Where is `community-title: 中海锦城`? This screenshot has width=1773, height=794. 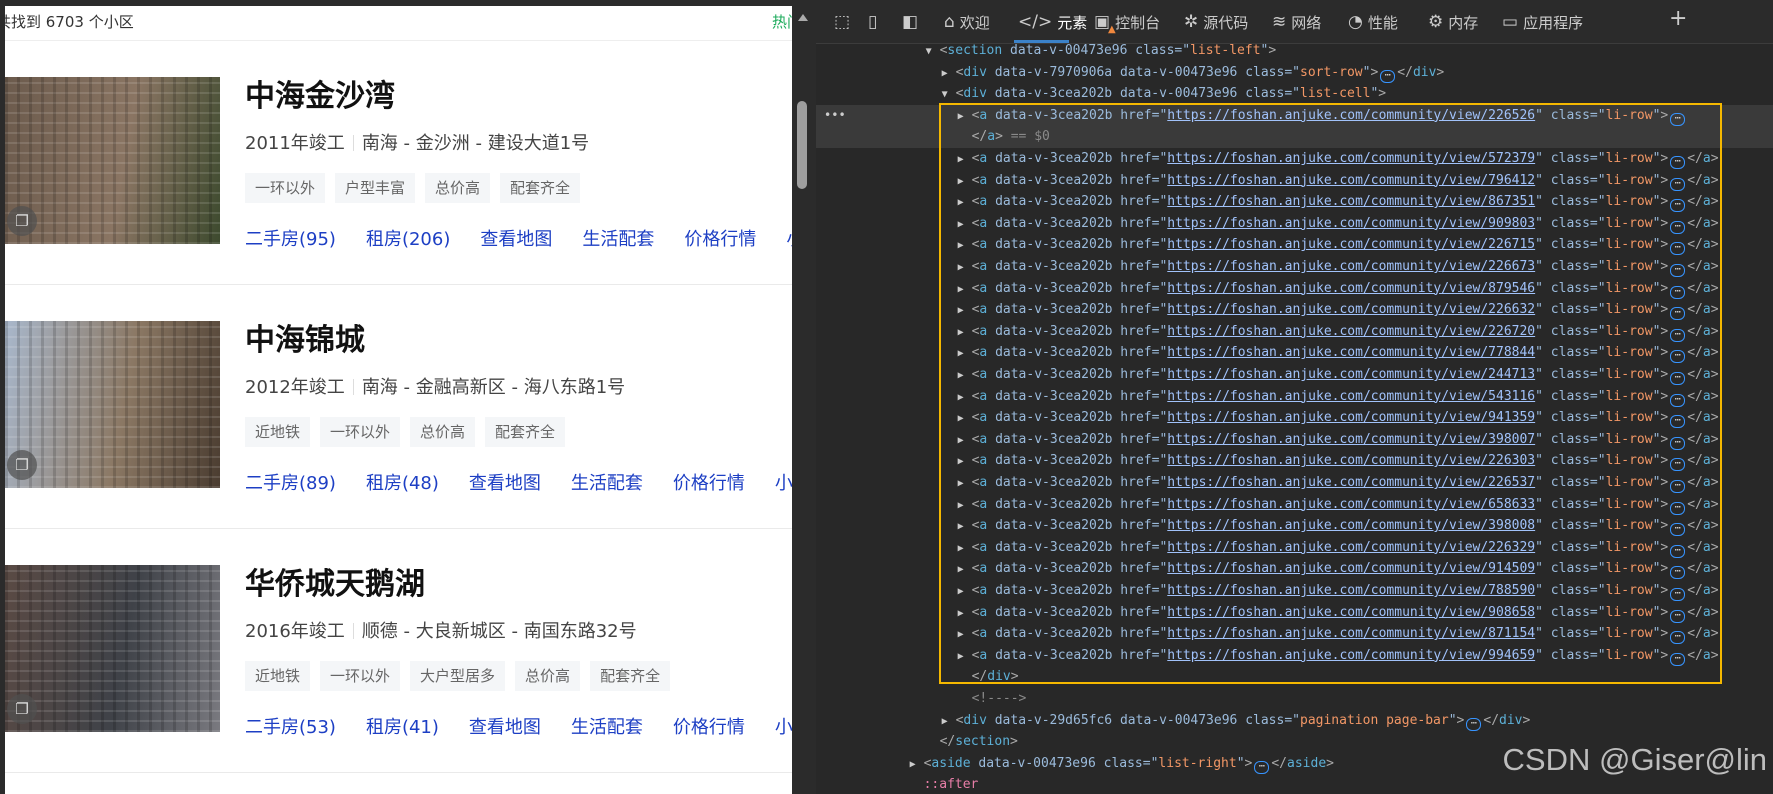
community-title: 中海锦城 is located at coordinates (305, 337).